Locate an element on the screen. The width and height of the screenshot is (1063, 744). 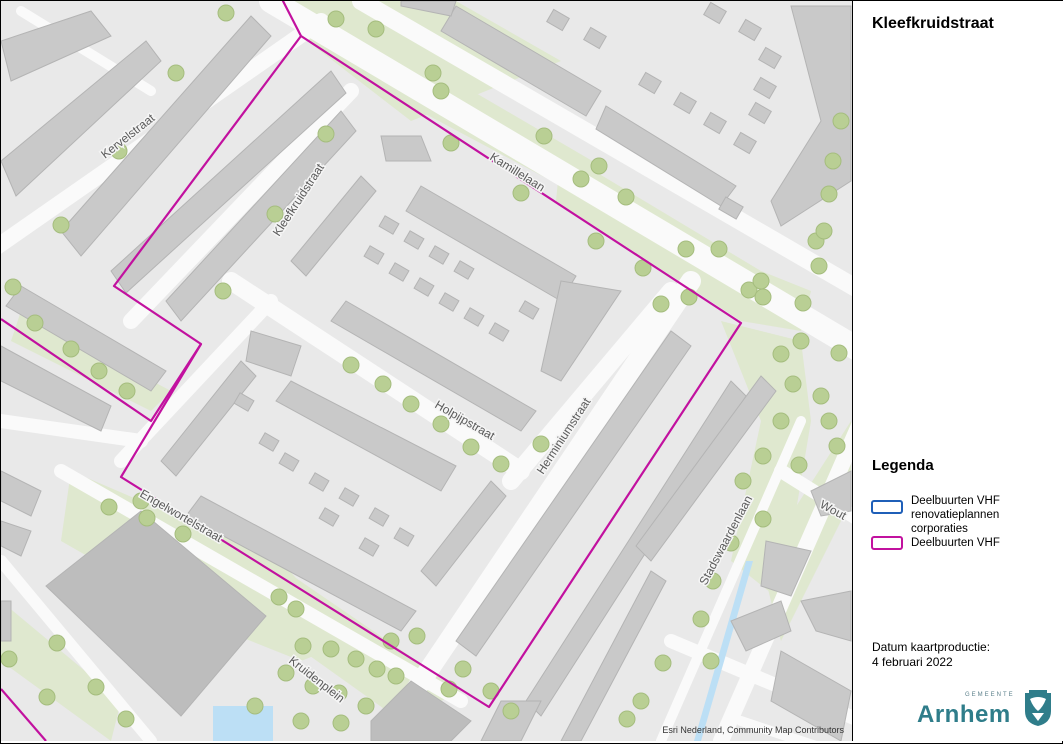
arnhem-logo: GEMEENTE Arnhem is located at coordinates (987, 709).